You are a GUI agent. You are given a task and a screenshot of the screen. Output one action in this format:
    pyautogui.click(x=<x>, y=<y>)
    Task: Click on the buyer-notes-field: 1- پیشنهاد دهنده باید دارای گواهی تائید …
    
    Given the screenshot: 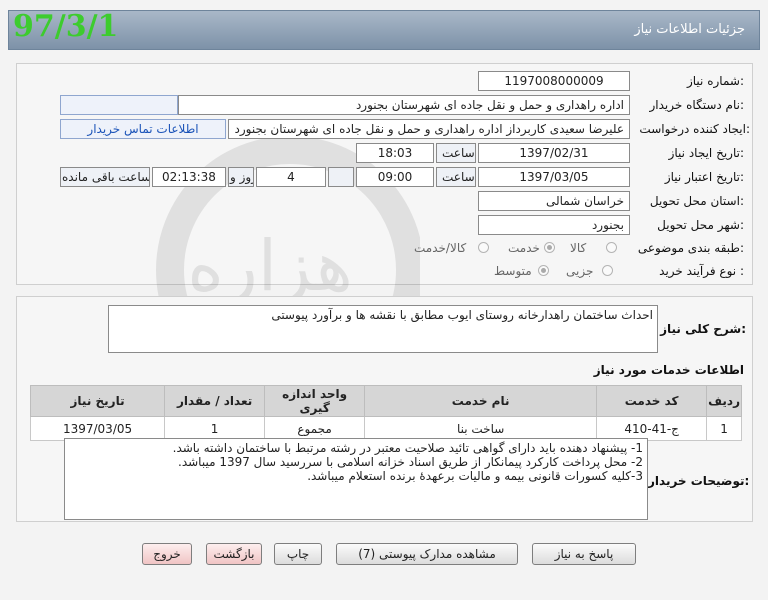 What is the action you would take?
    pyautogui.click(x=356, y=479)
    